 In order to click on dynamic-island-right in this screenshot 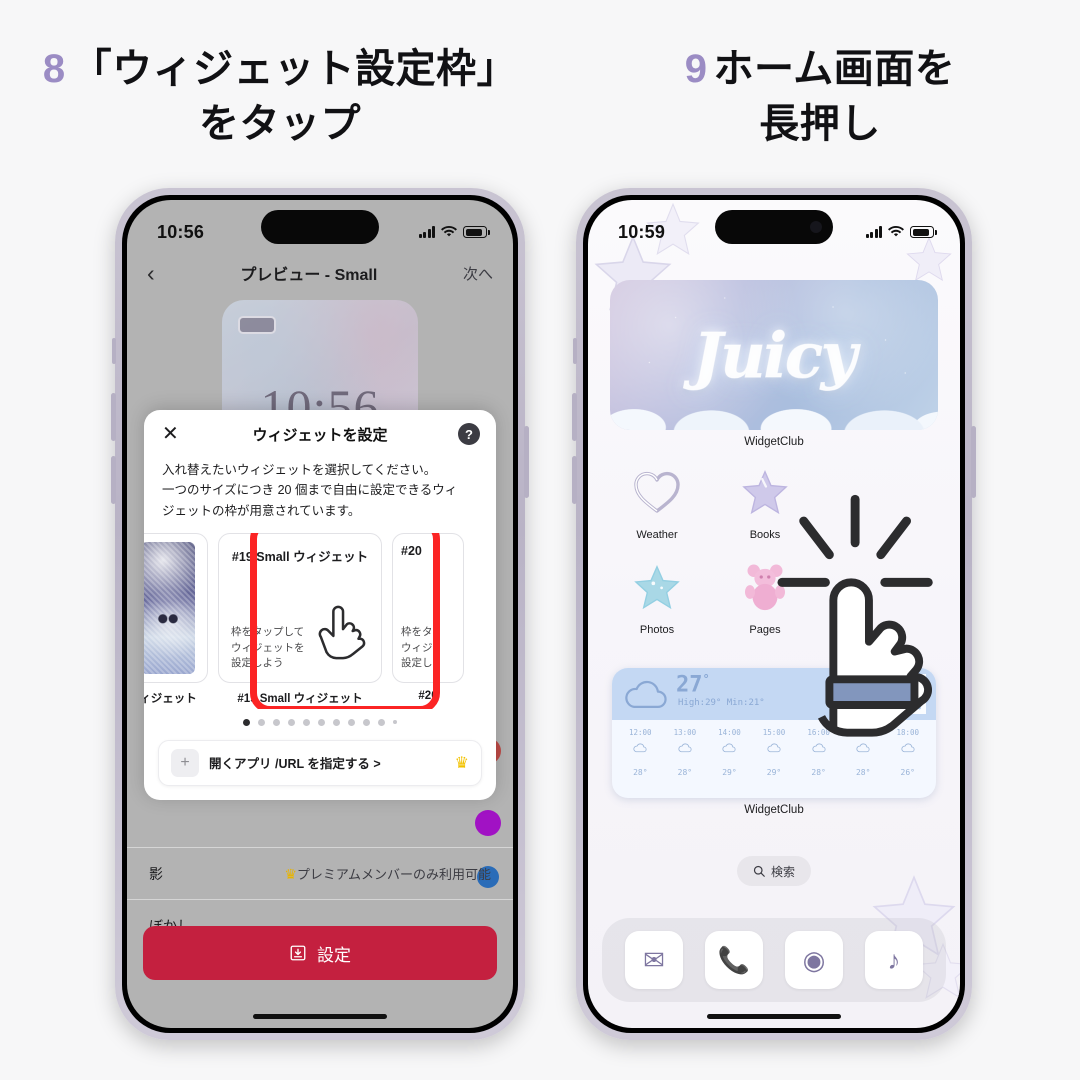, I will do `click(774, 227)`.